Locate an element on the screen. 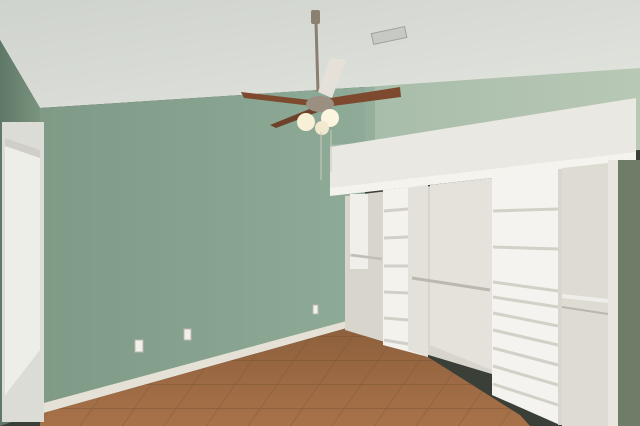  door-trim is located at coordinates (613, 293).